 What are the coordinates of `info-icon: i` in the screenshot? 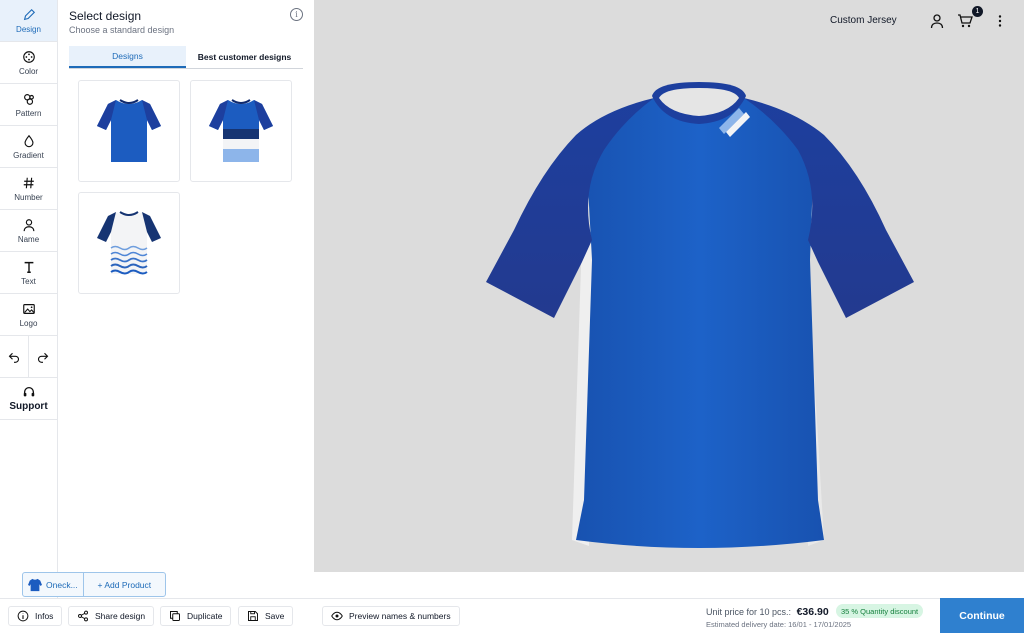 It's located at (296, 14).